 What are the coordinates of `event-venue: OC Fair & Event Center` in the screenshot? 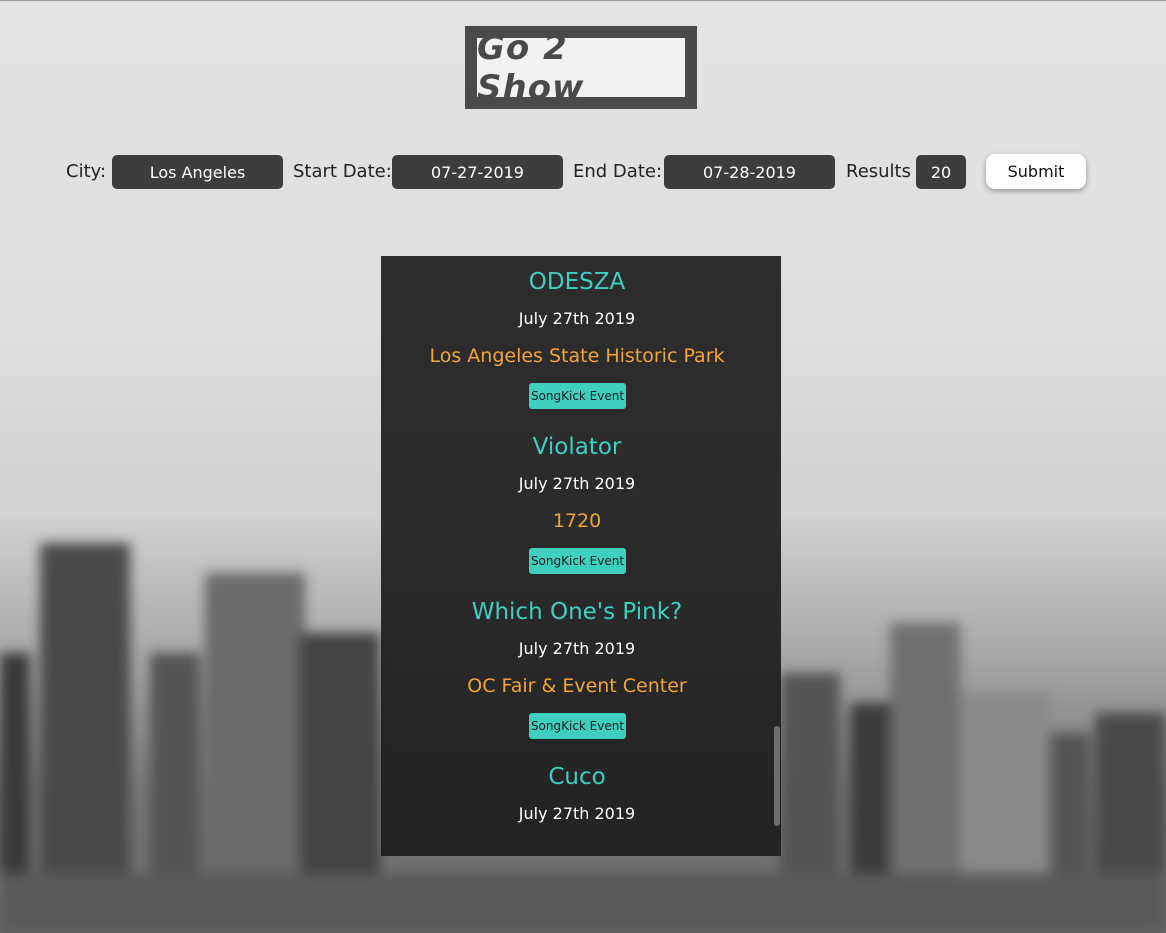 It's located at (577, 686).